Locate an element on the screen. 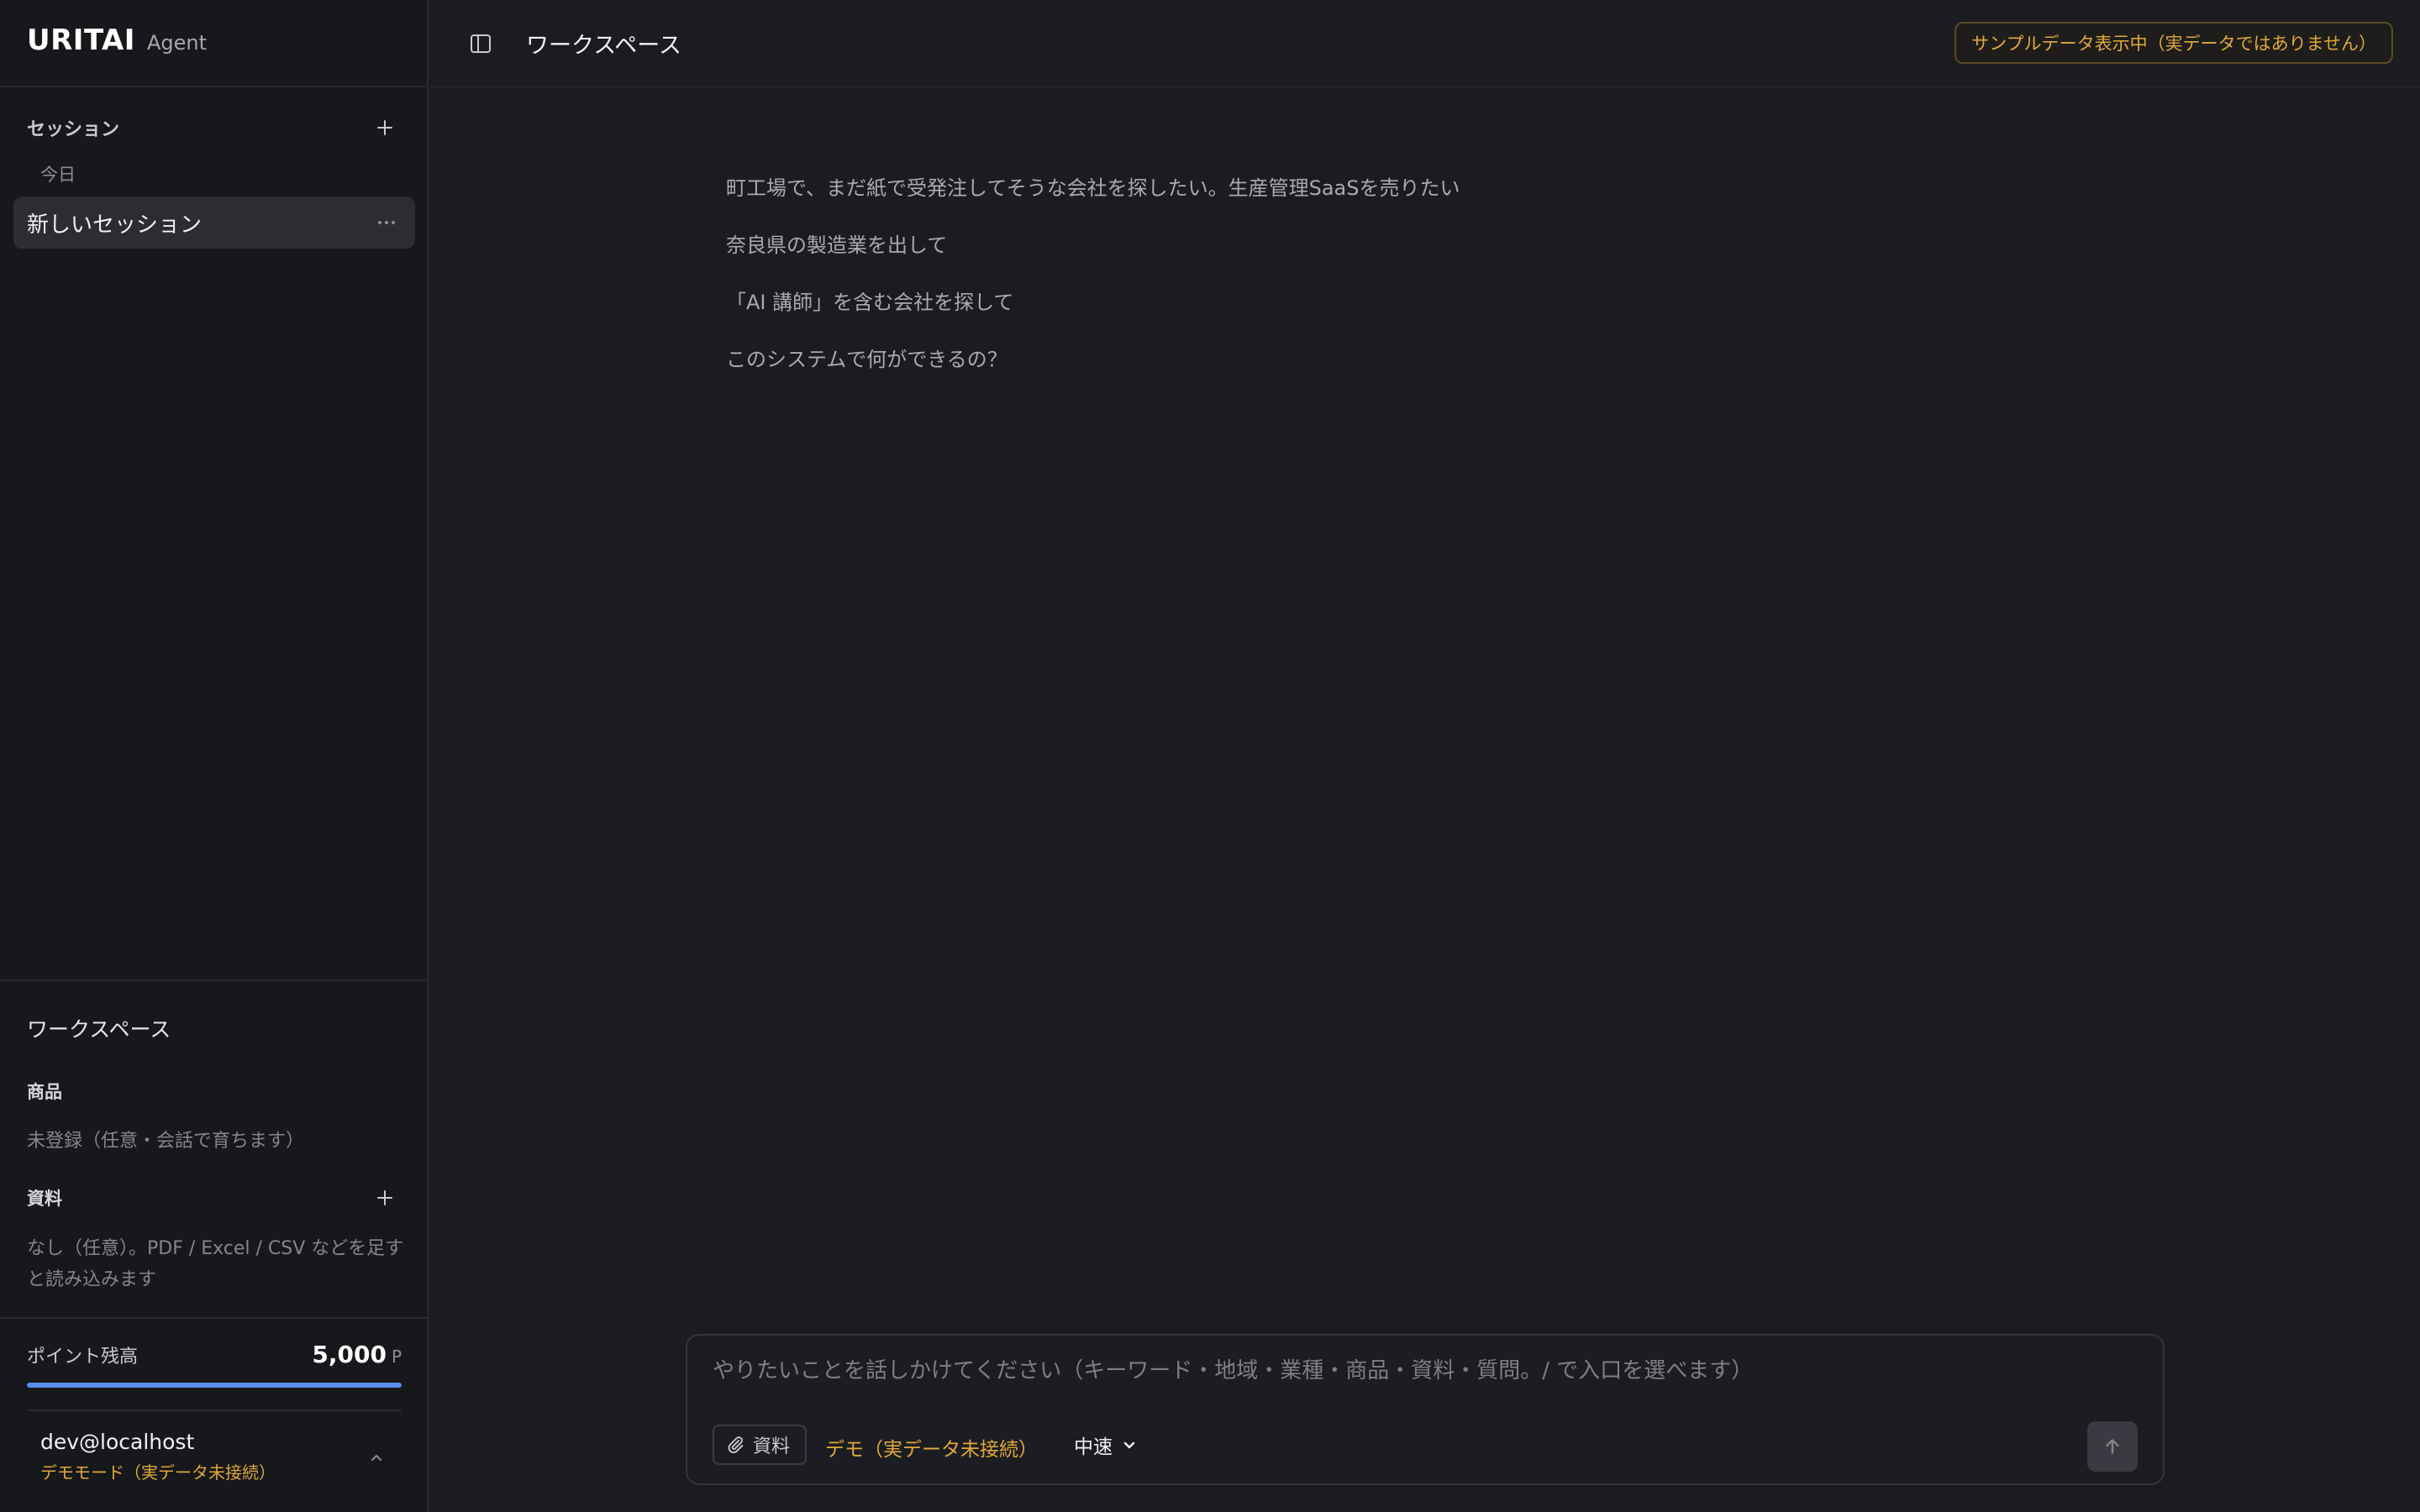 This screenshot has width=2420, height=1512. brand-name: URITAI is located at coordinates (81, 40).